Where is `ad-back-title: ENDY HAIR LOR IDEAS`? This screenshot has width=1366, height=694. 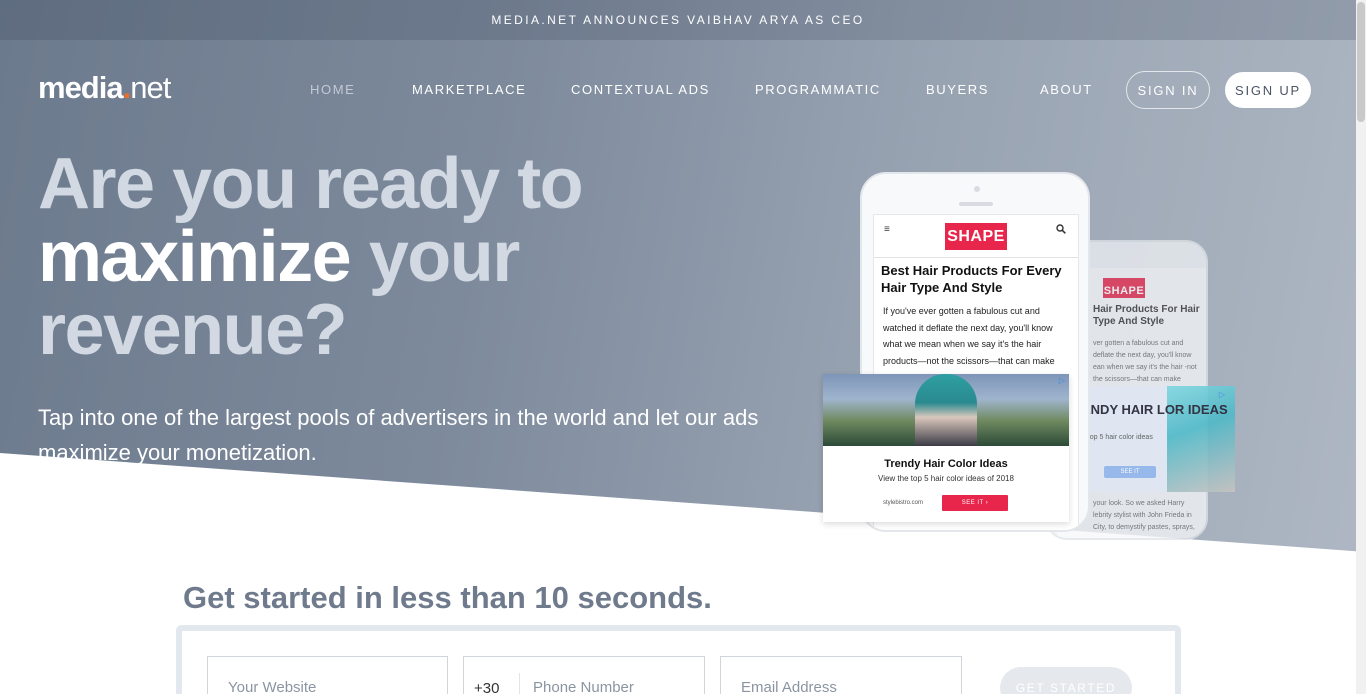
ad-back-title: ENDY HAIR LOR IDEAS is located at coordinates (1155, 409).